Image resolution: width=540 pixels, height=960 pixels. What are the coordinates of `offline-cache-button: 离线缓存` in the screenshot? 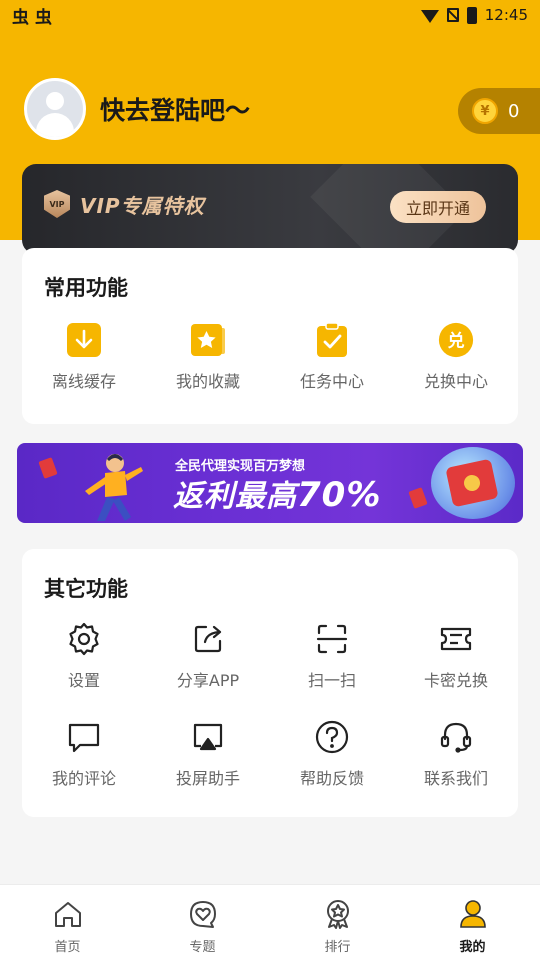 It's located at (84, 357).